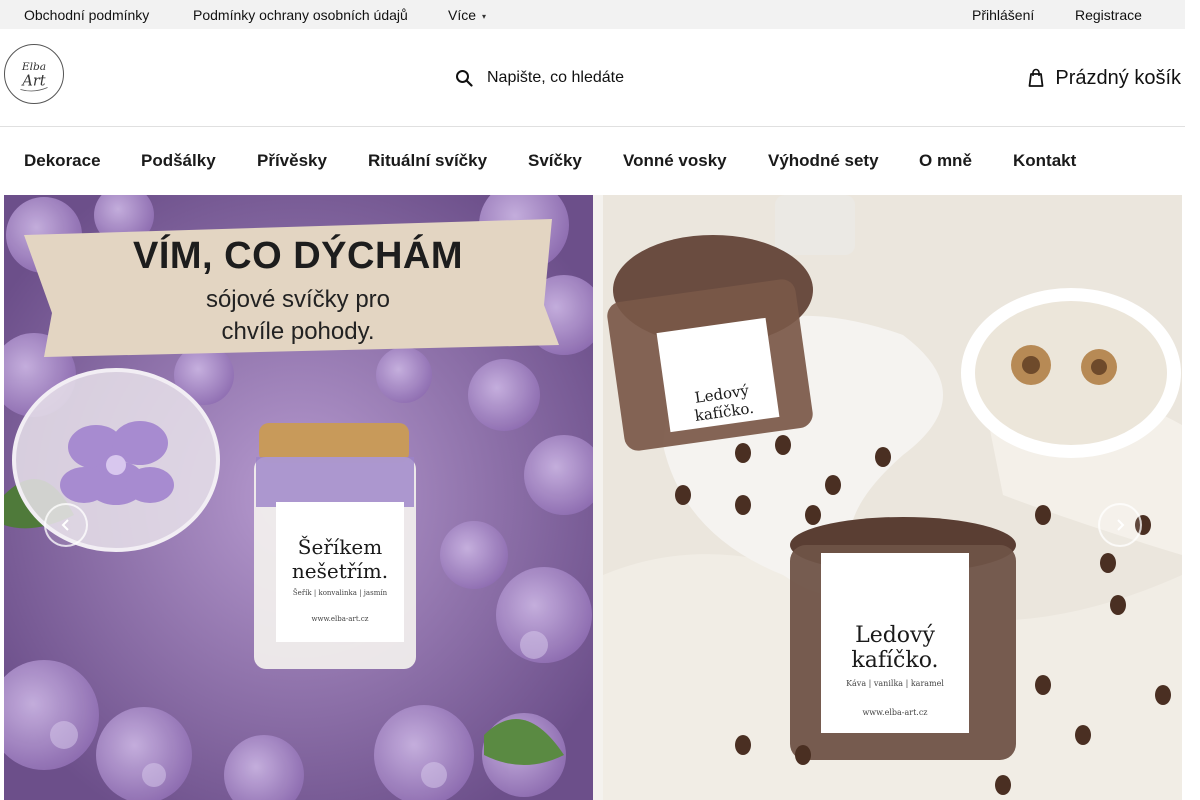 The height and width of the screenshot is (800, 1200). I want to click on slider-next-button, so click(1120, 525).